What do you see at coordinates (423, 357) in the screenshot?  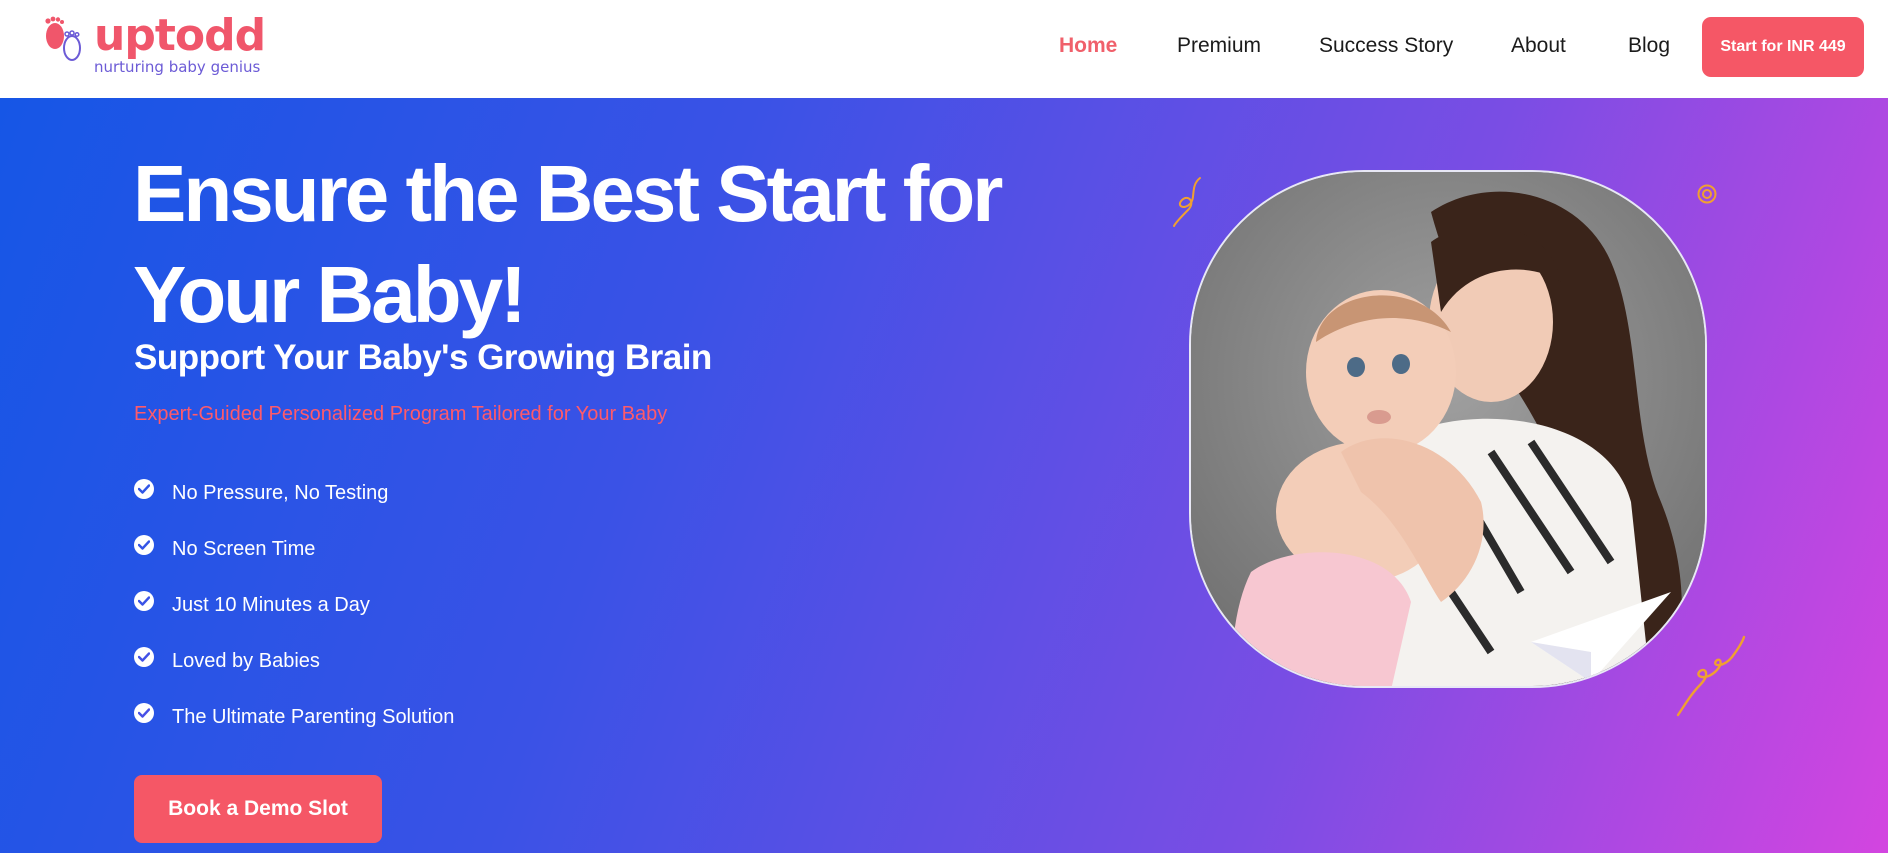 I see `hero-subtitle: Support Your Baby's Growing Brain` at bounding box center [423, 357].